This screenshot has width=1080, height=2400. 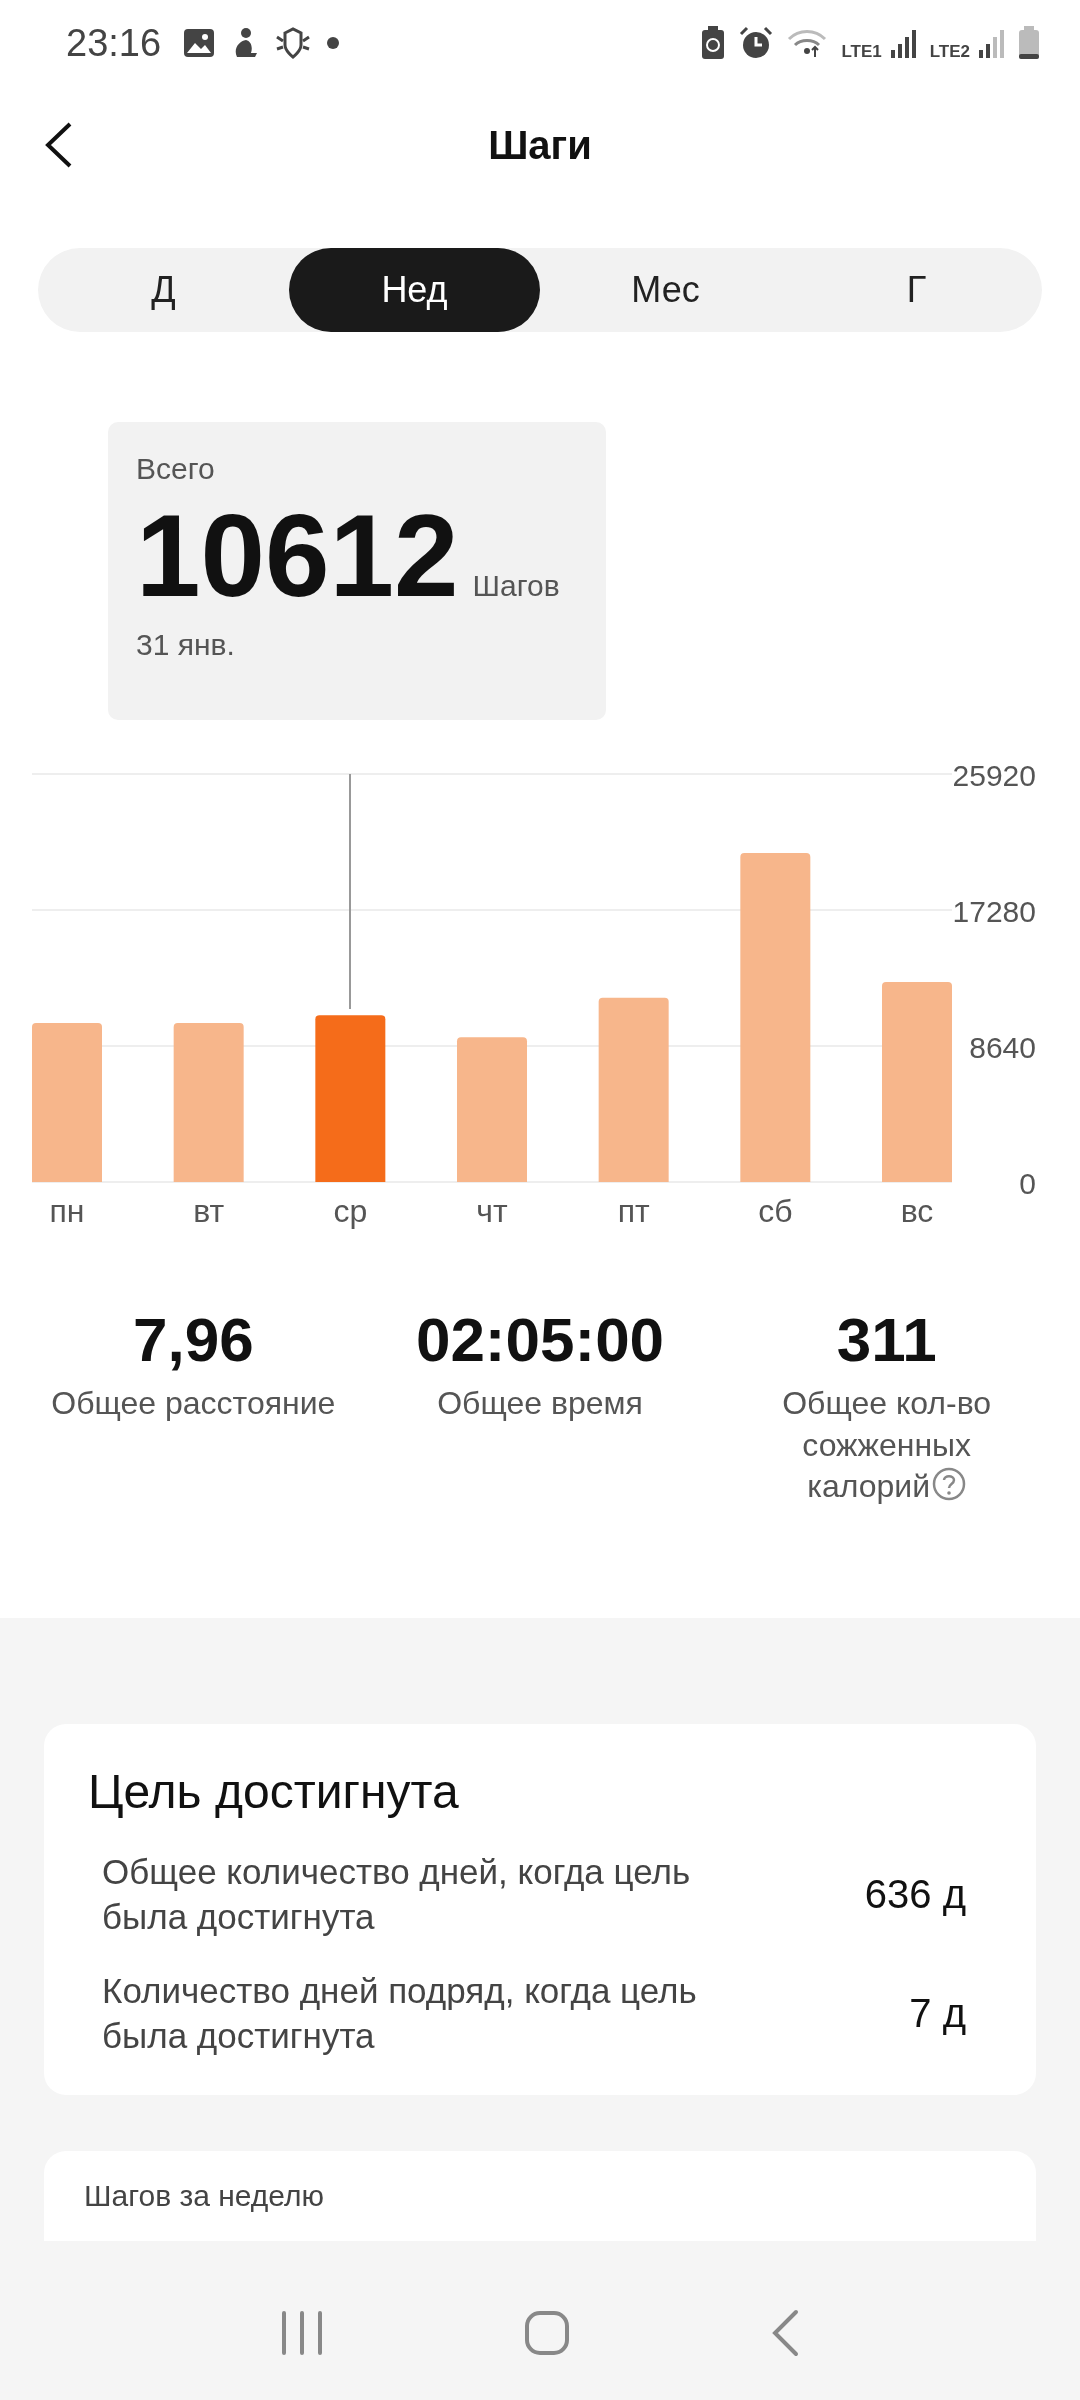 What do you see at coordinates (163, 290) in the screenshot?
I see `period-tab: Д` at bounding box center [163, 290].